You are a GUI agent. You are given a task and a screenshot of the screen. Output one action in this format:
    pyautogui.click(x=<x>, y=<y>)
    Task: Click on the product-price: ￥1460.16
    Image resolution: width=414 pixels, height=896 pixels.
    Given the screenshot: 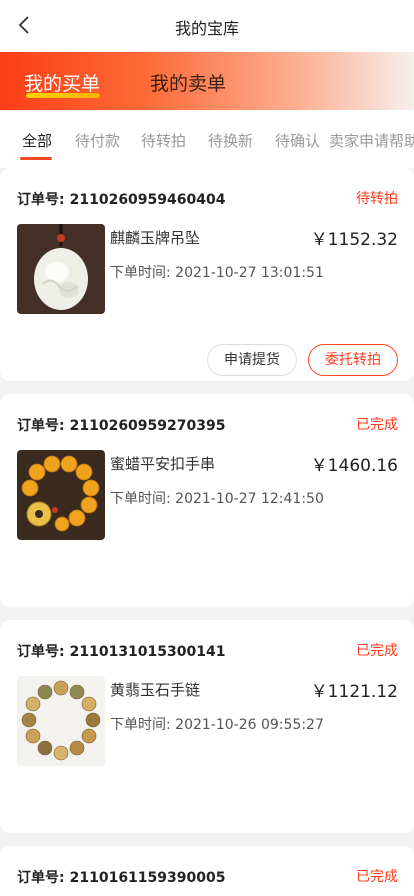 What is the action you would take?
    pyautogui.click(x=354, y=466)
    